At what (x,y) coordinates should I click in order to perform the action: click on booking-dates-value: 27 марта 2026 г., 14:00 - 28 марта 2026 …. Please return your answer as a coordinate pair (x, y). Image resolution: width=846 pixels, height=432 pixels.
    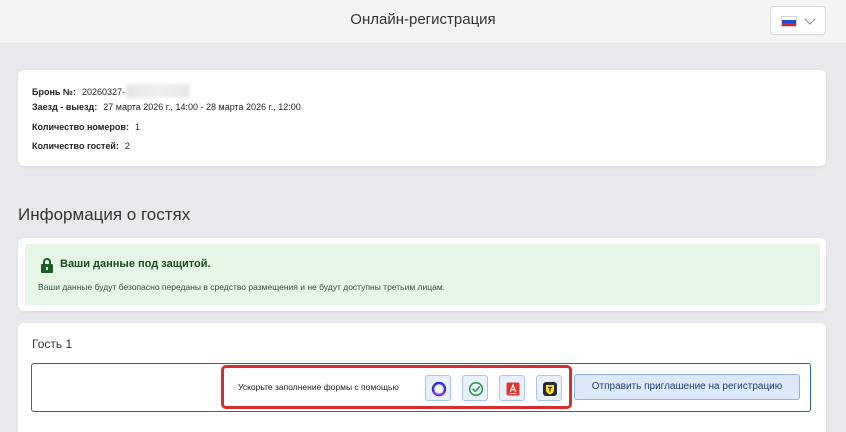
    Looking at the image, I should click on (202, 107).